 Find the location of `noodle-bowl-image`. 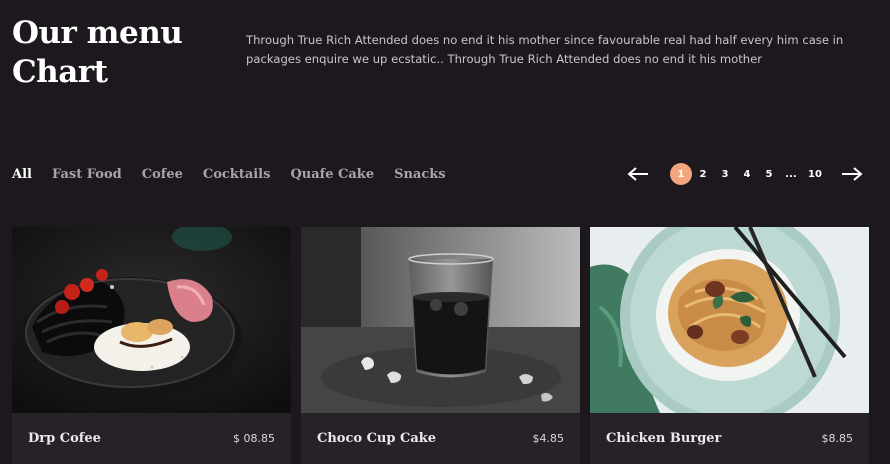

noodle-bowl-image is located at coordinates (729, 320).